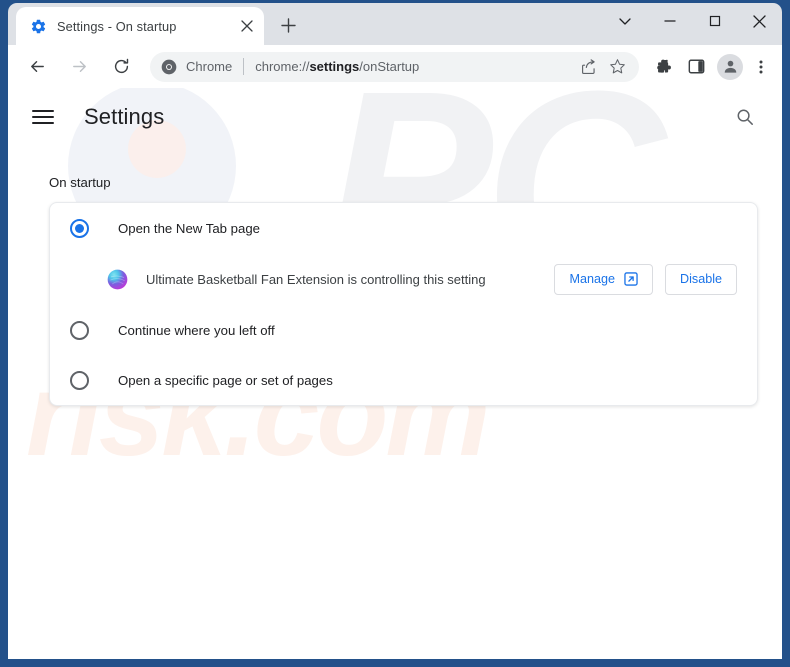 Image resolution: width=790 pixels, height=667 pixels. What do you see at coordinates (209, 66) in the screenshot?
I see `omnibox-brand-label: Chrome` at bounding box center [209, 66].